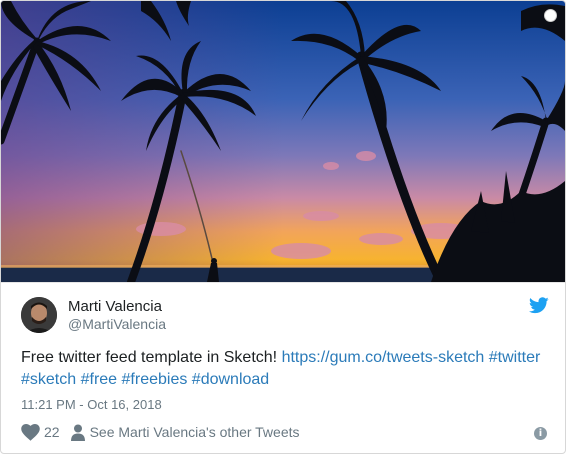 This screenshot has height=454, width=566. Describe the element at coordinates (283, 282) in the screenshot. I see `divider` at that location.